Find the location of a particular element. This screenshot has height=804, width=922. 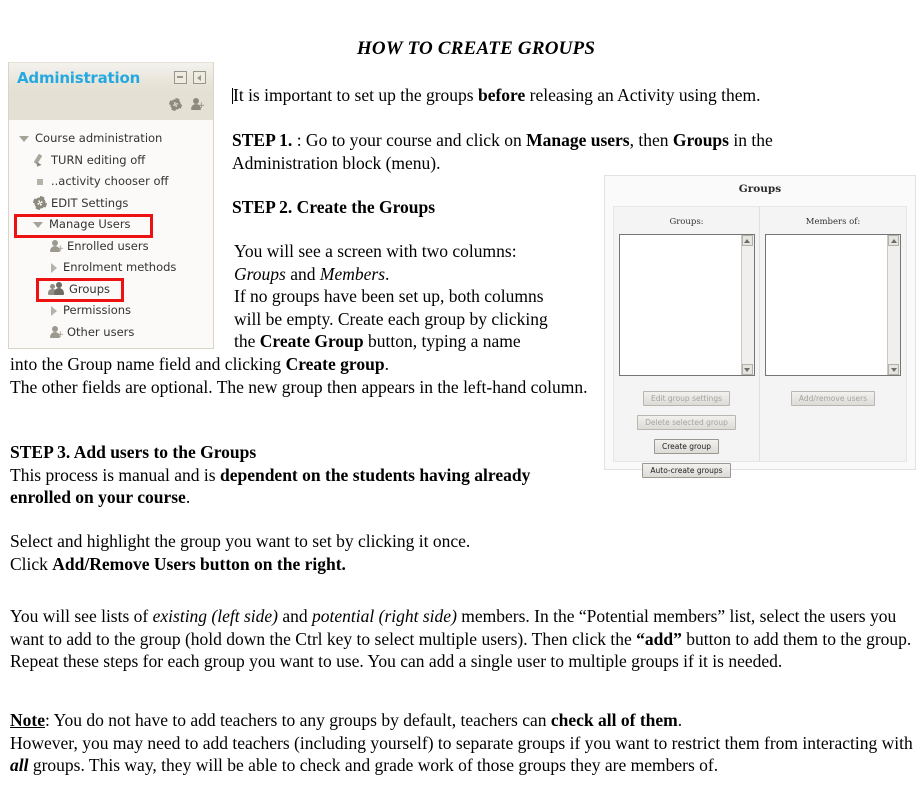

administration-header-icon-group is located at coordinates (190, 77).